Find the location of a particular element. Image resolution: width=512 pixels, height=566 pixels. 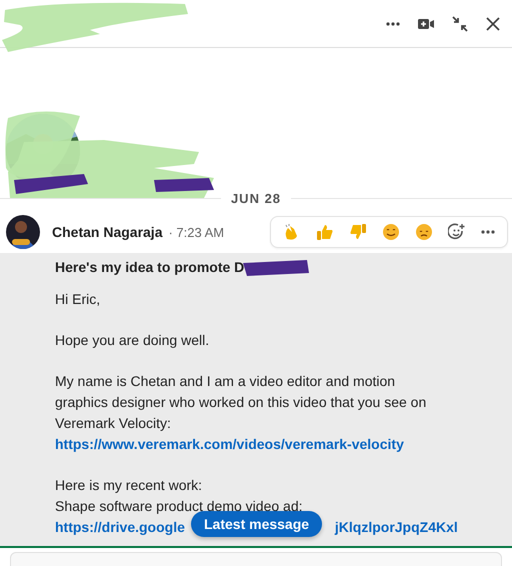

smile-emoji-icon is located at coordinates (391, 232).